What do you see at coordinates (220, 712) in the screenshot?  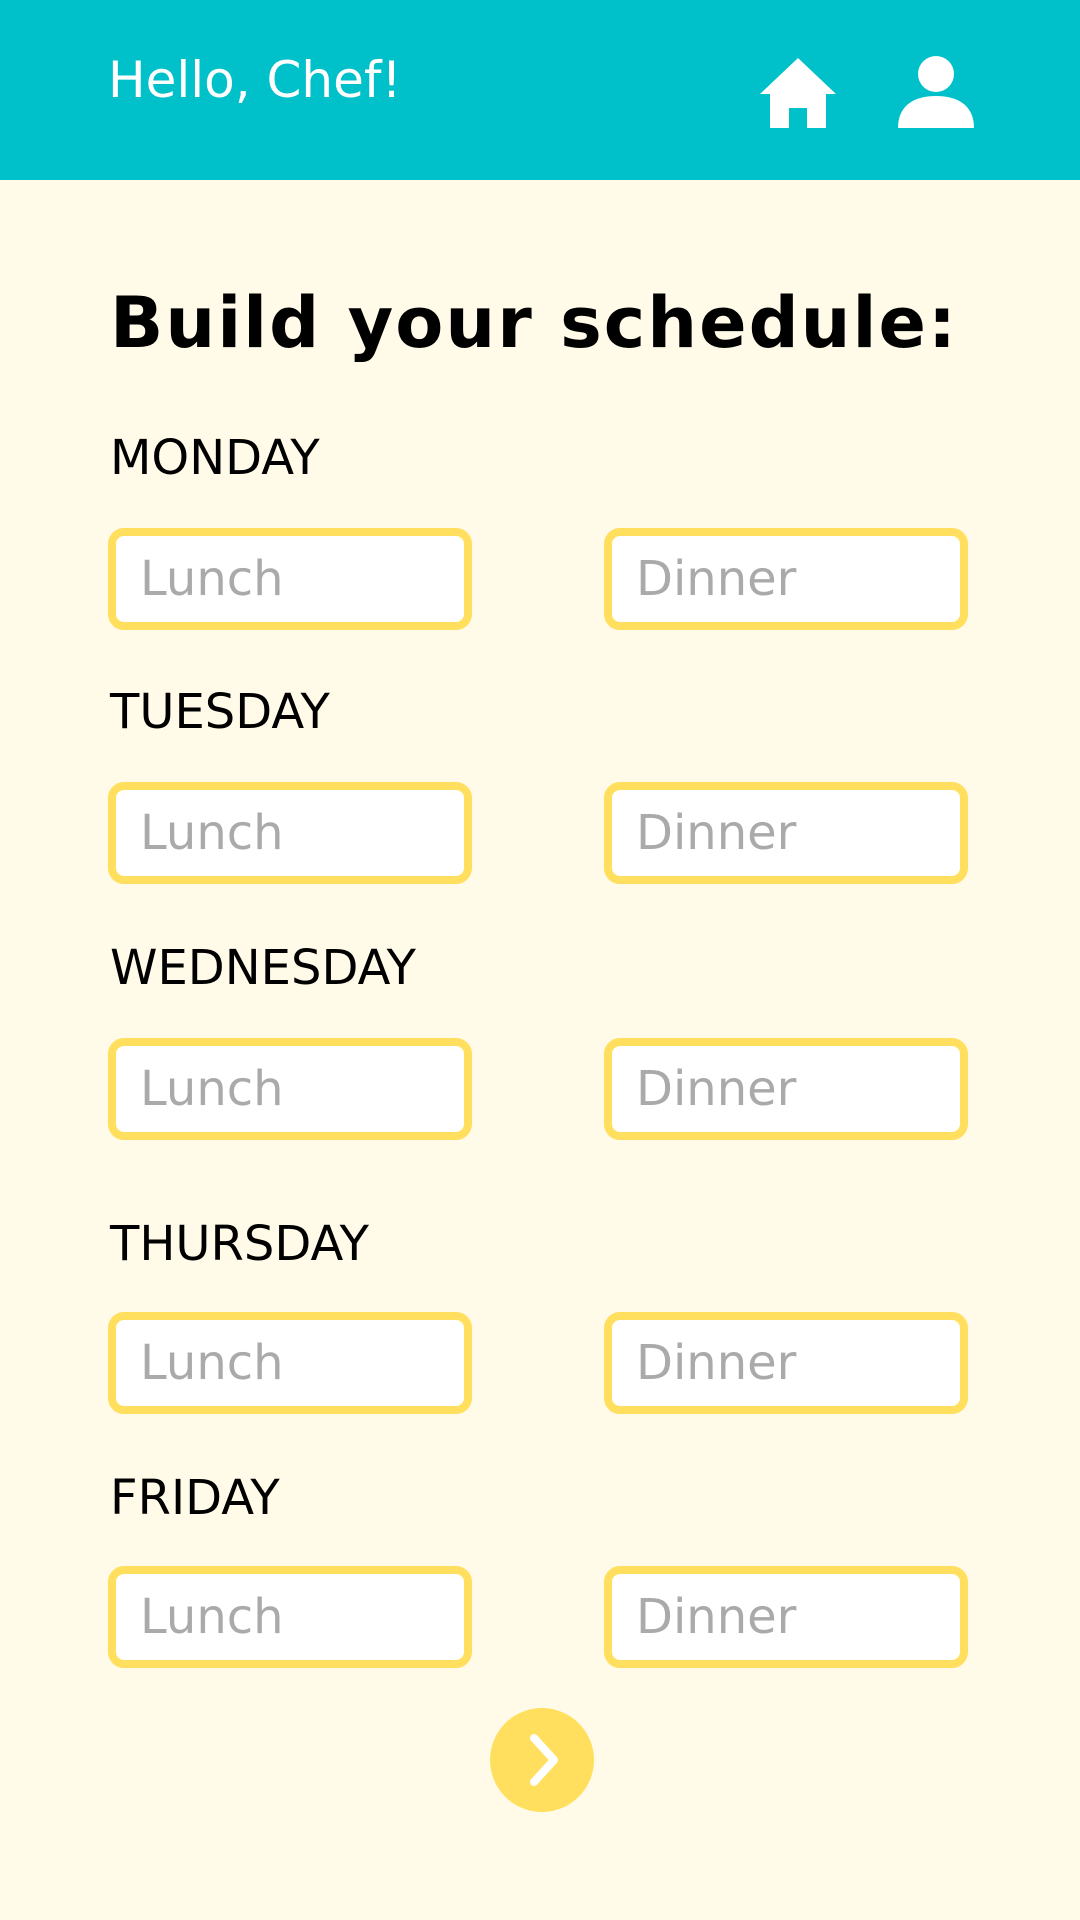 I see `day-label-tuesday: TUESDAY` at bounding box center [220, 712].